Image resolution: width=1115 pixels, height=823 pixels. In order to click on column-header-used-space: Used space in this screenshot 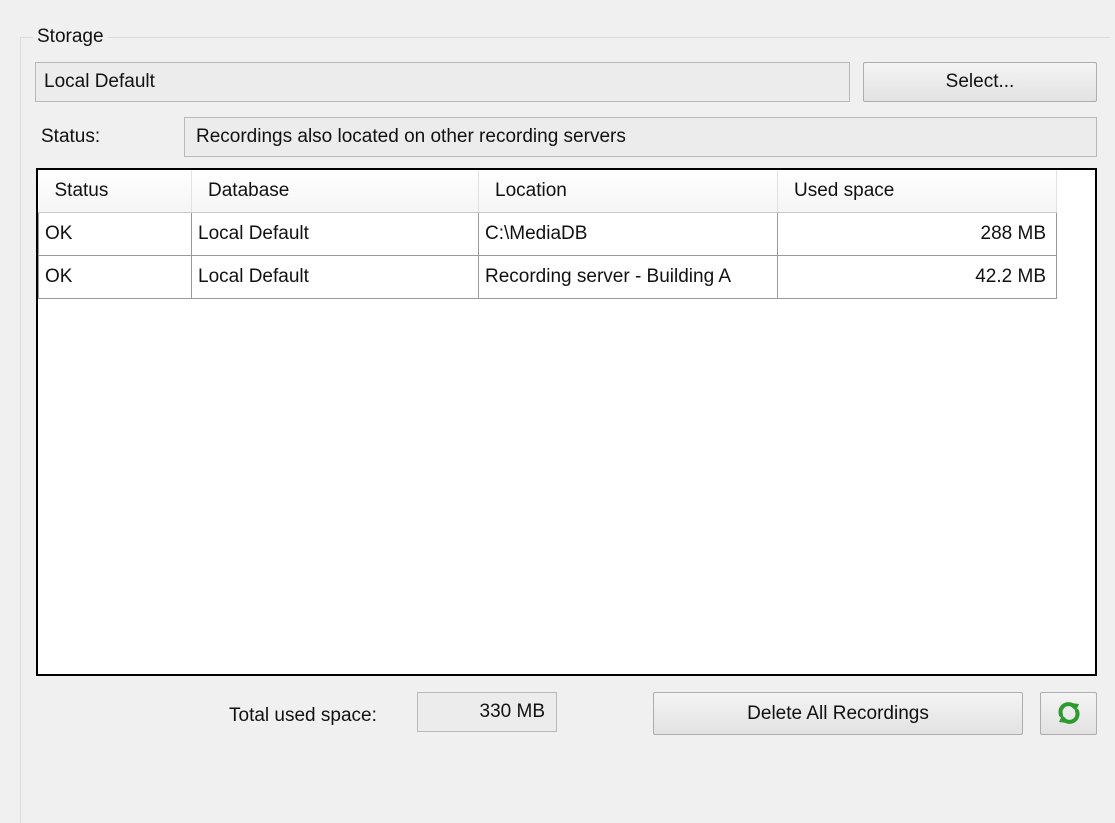, I will do `click(917, 191)`.